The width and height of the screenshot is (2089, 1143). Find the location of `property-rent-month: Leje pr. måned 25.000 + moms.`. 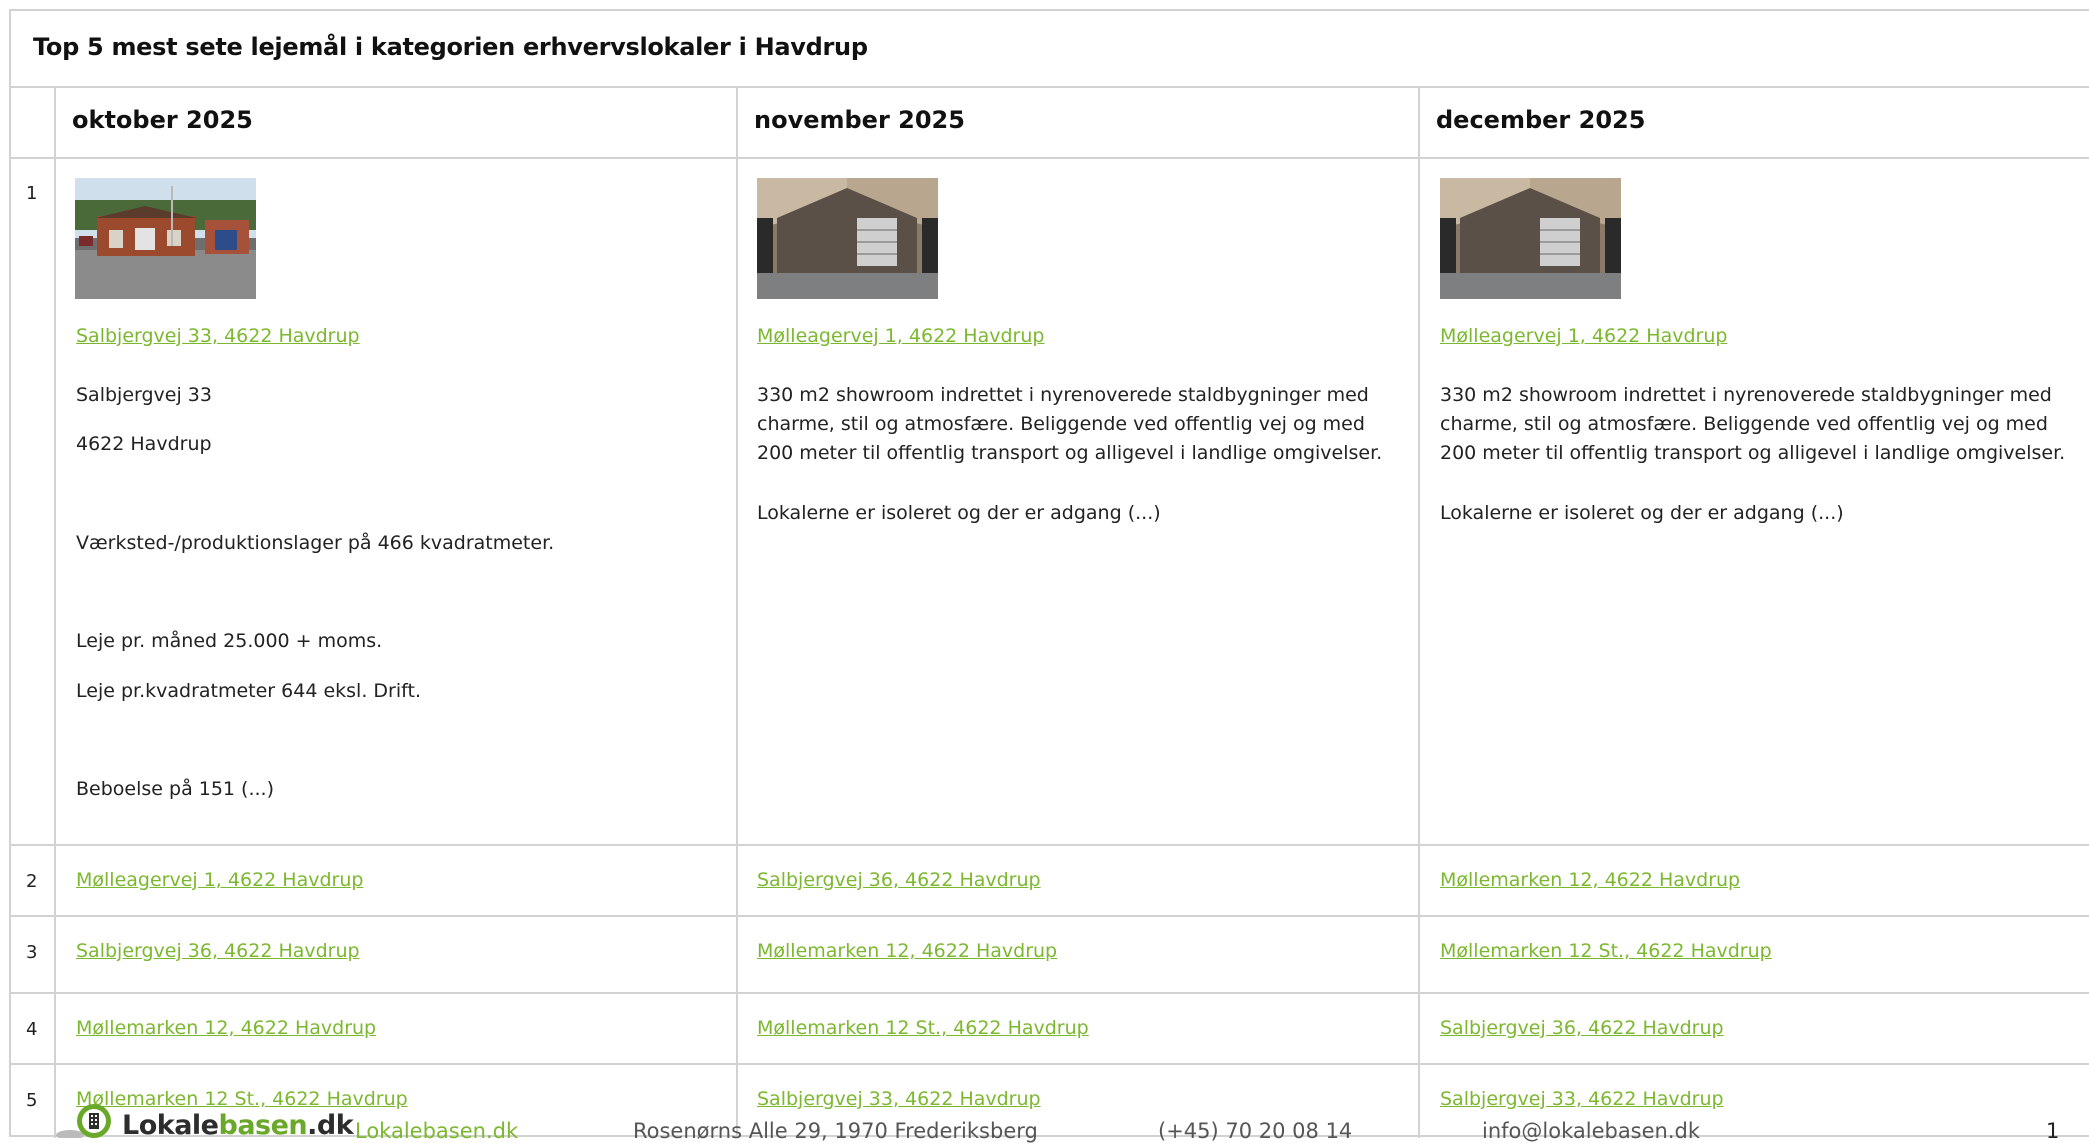

property-rent-month: Leje pr. måned 25.000 + moms. is located at coordinates (229, 641).